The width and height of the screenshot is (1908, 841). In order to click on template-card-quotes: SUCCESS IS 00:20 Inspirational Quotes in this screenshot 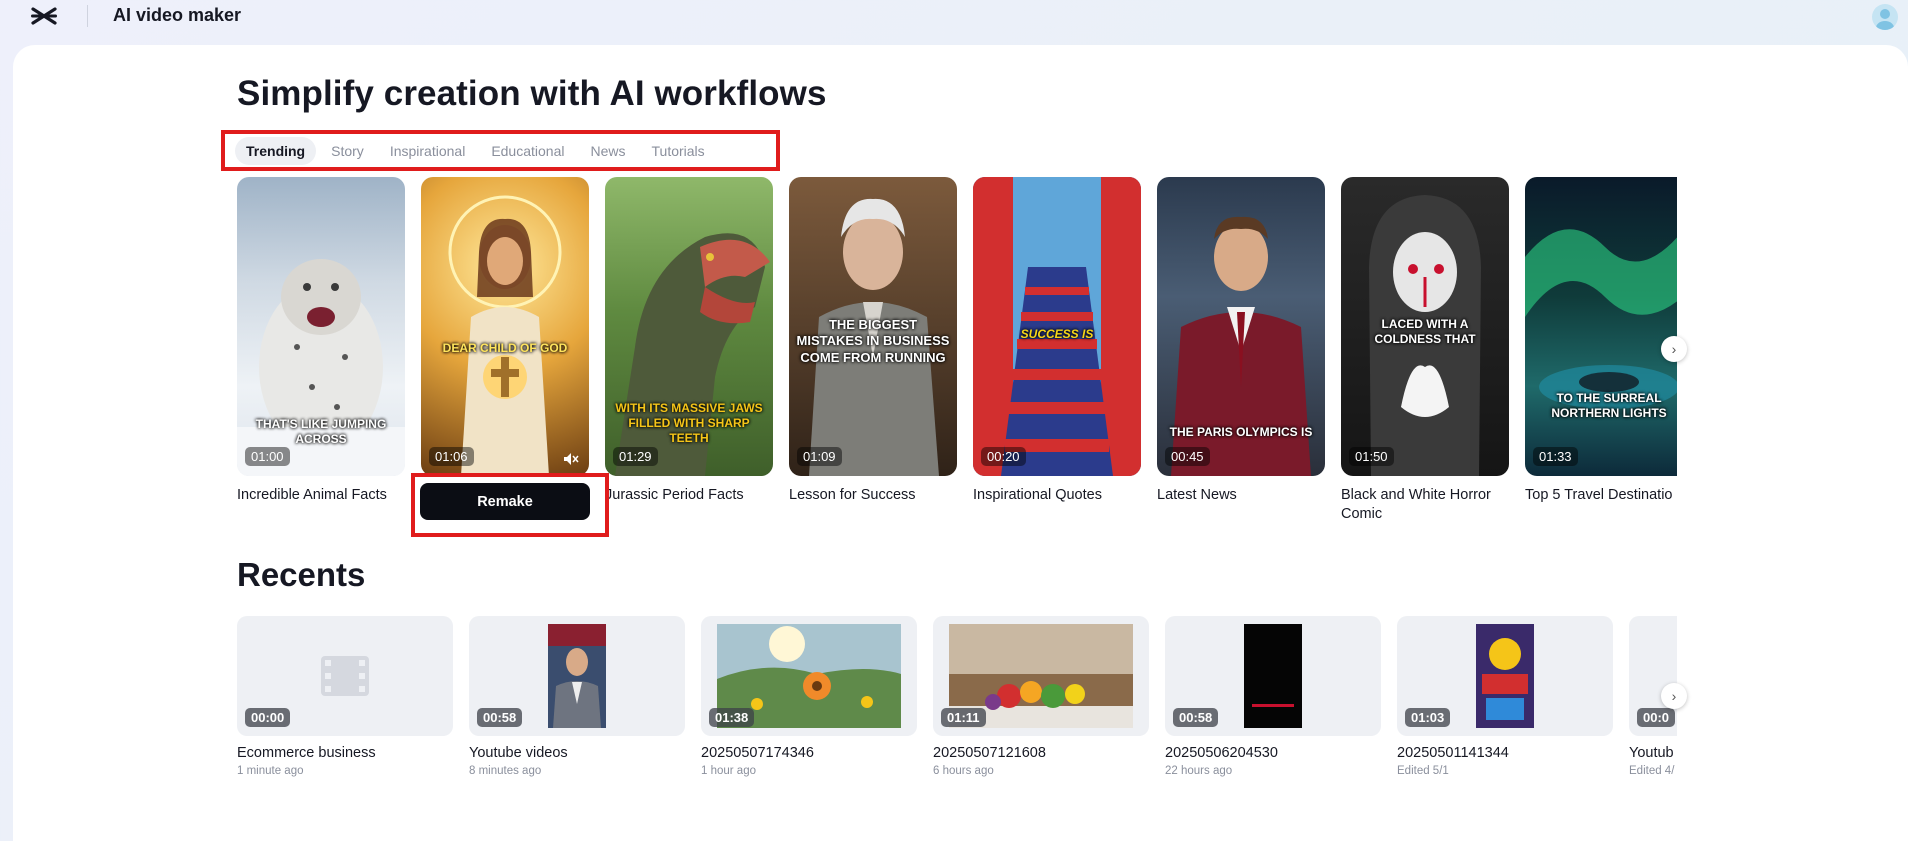, I will do `click(1057, 341)`.